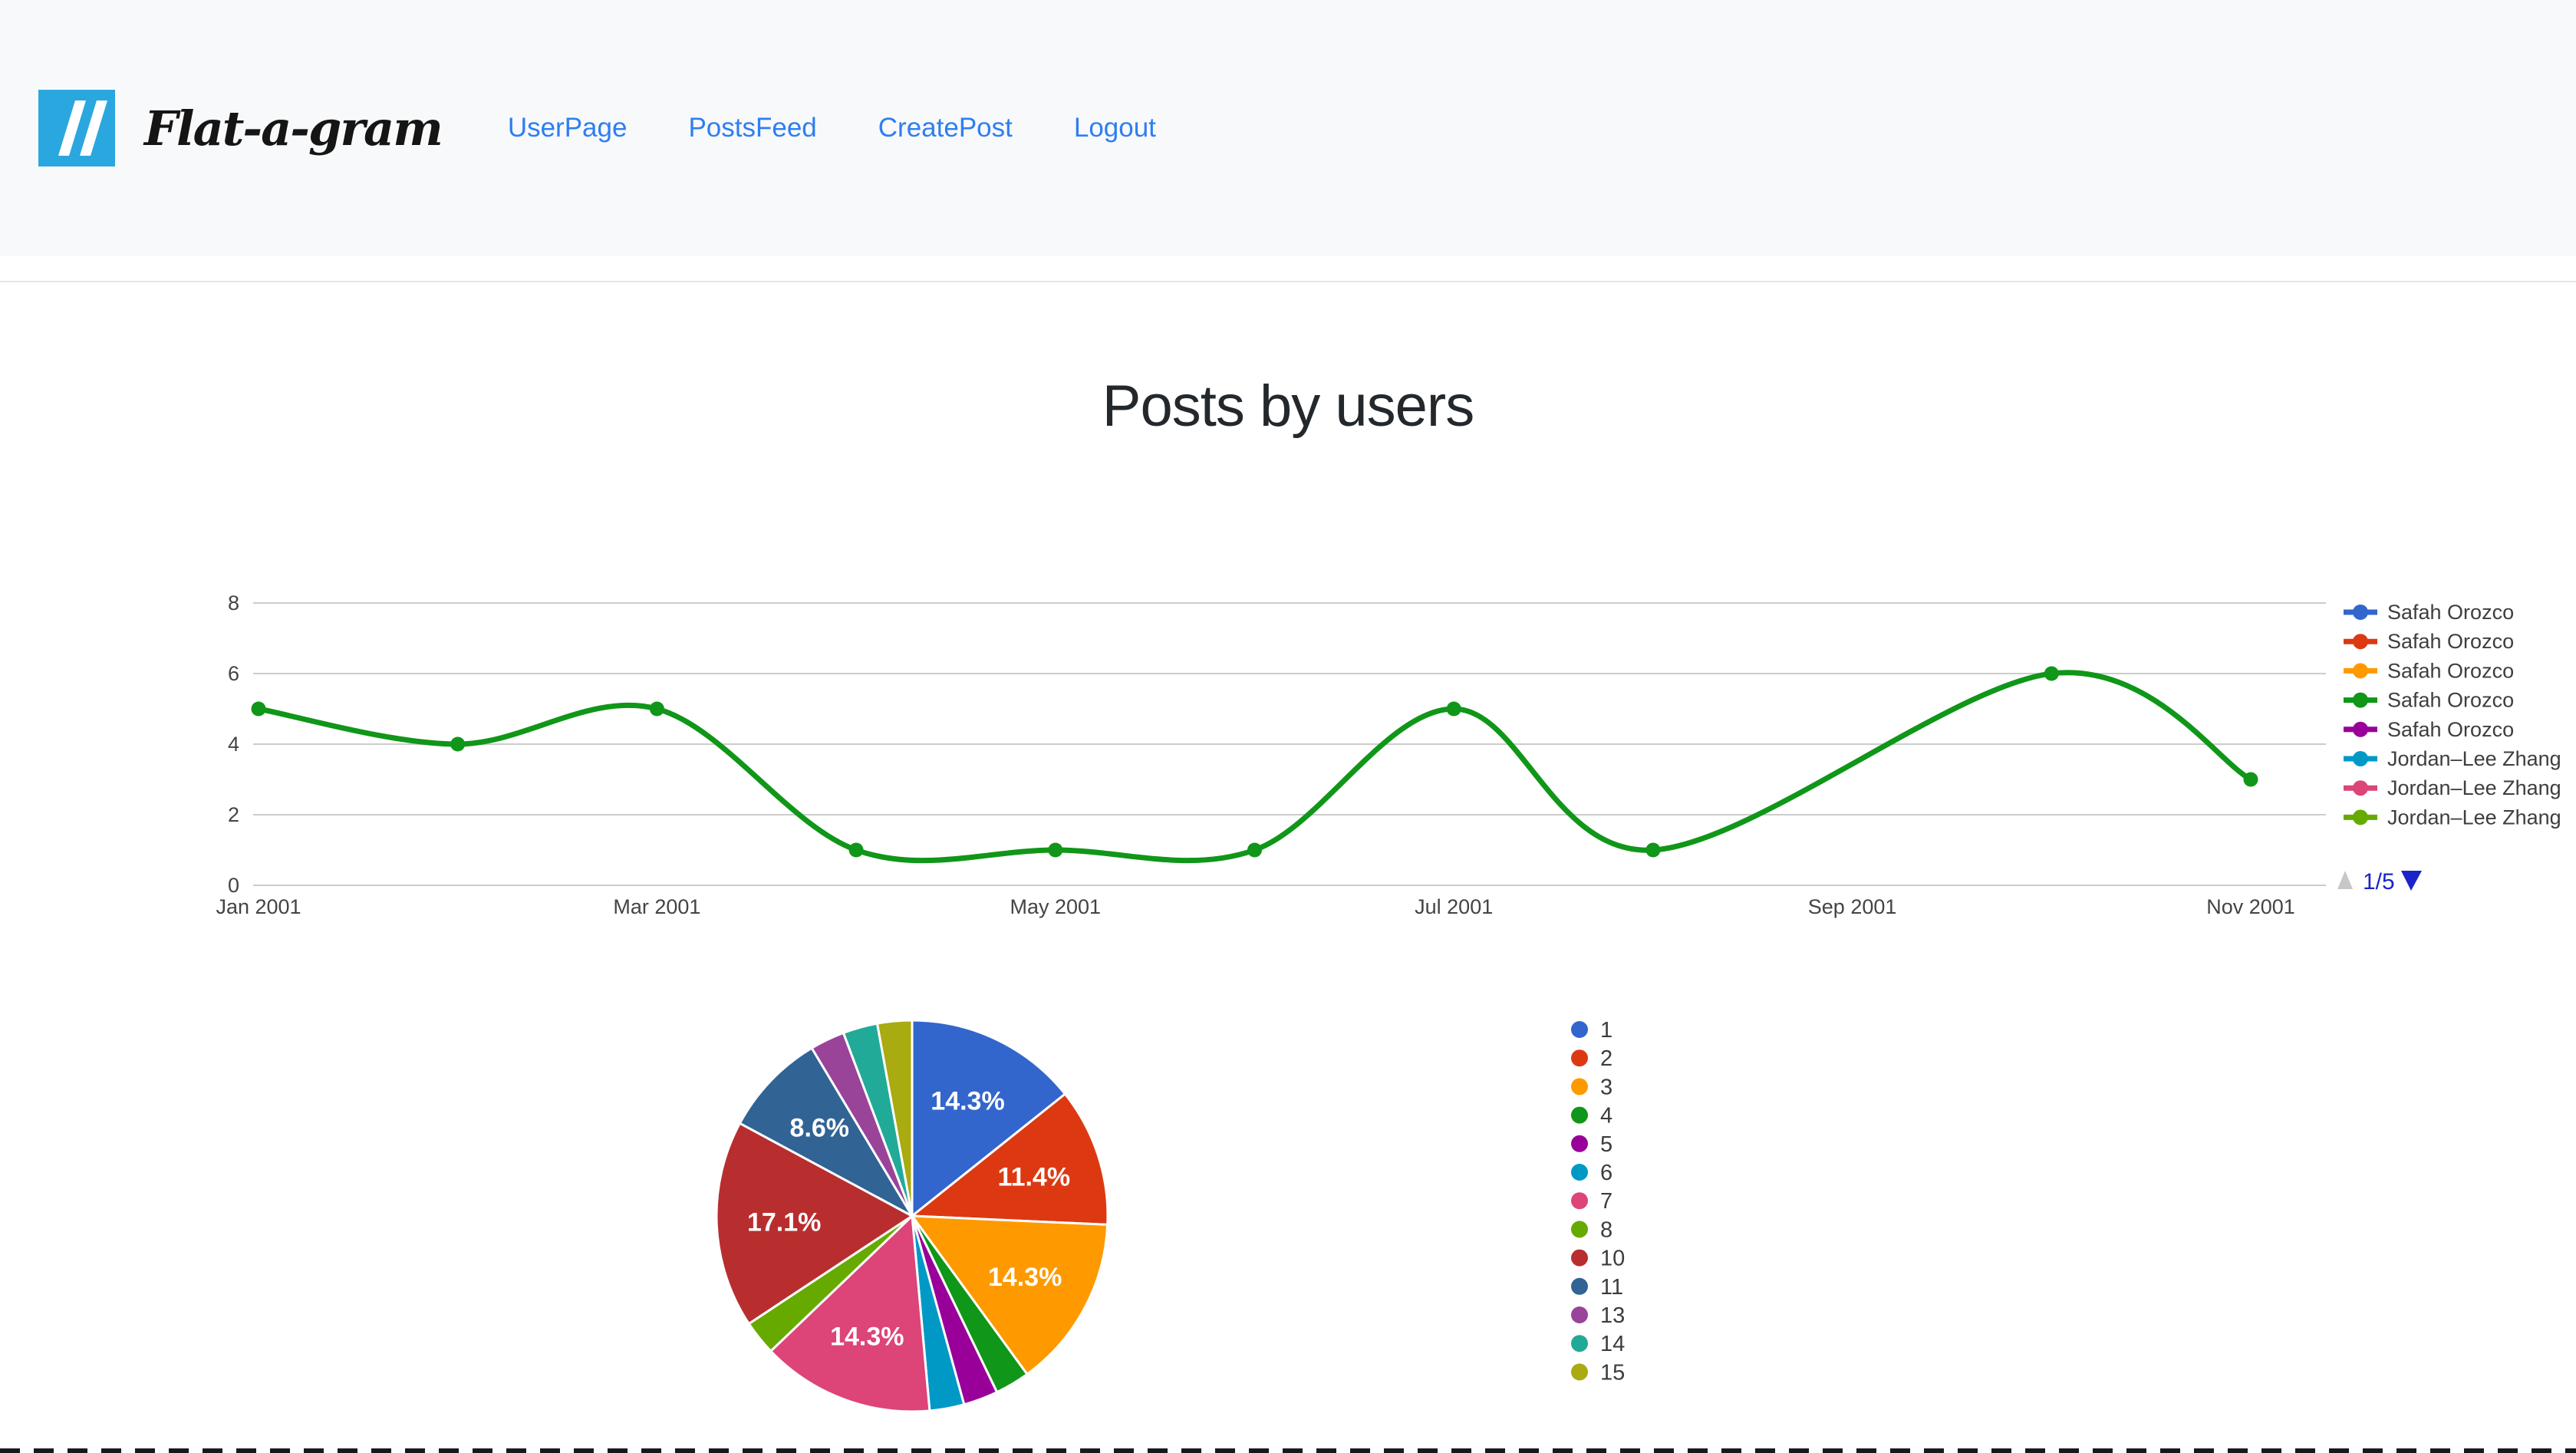  Describe the element at coordinates (233, 745) in the screenshot. I see `y-axis-label: 4` at that location.